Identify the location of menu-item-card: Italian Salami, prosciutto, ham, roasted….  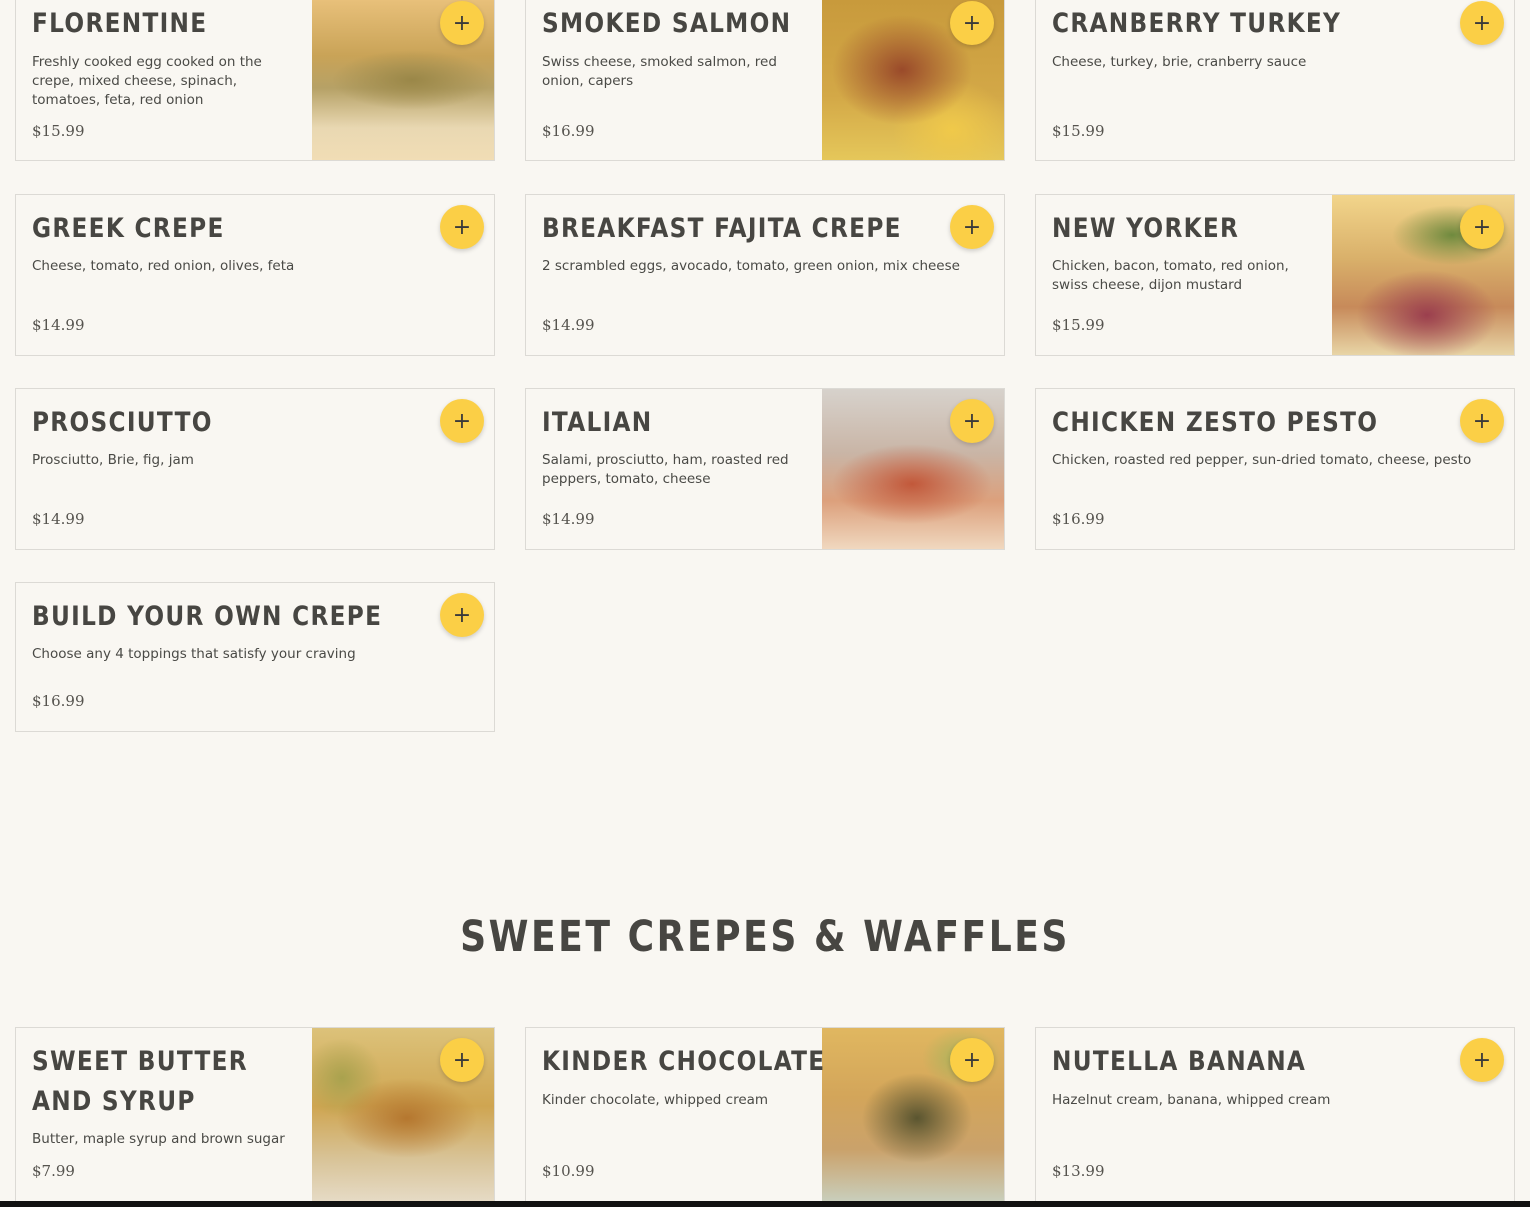
(765, 469).